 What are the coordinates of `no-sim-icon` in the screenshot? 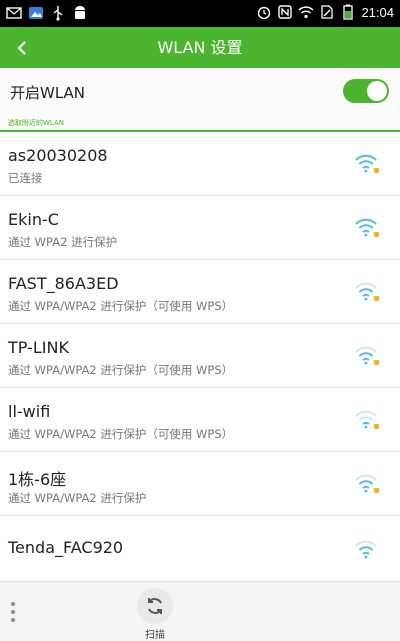 It's located at (327, 12).